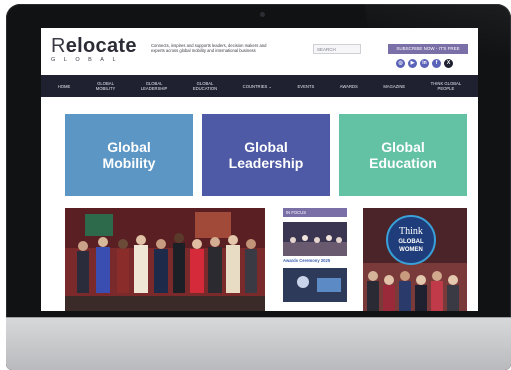 Image resolution: width=511 pixels, height=370 pixels. What do you see at coordinates (403, 155) in the screenshot?
I see `tile-global-education: Global Education` at bounding box center [403, 155].